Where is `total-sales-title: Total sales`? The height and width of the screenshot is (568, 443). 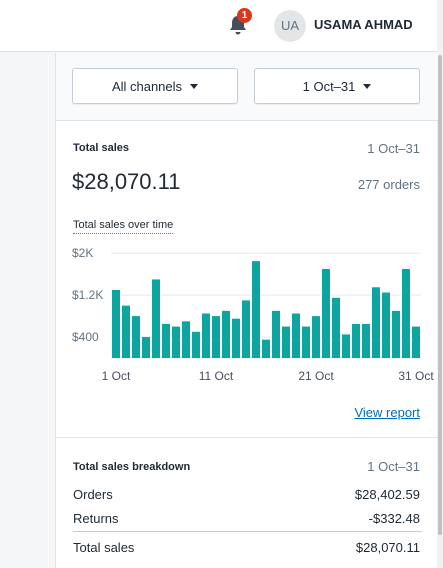 total-sales-title: Total sales is located at coordinates (101, 148).